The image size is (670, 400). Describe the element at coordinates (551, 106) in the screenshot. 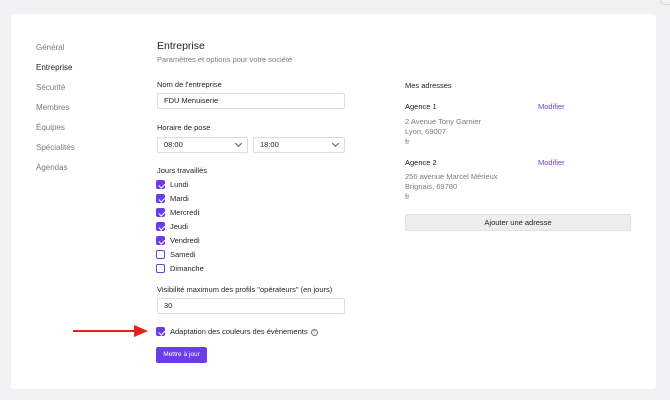

I see `edit-address-1-link: Modifier` at that location.